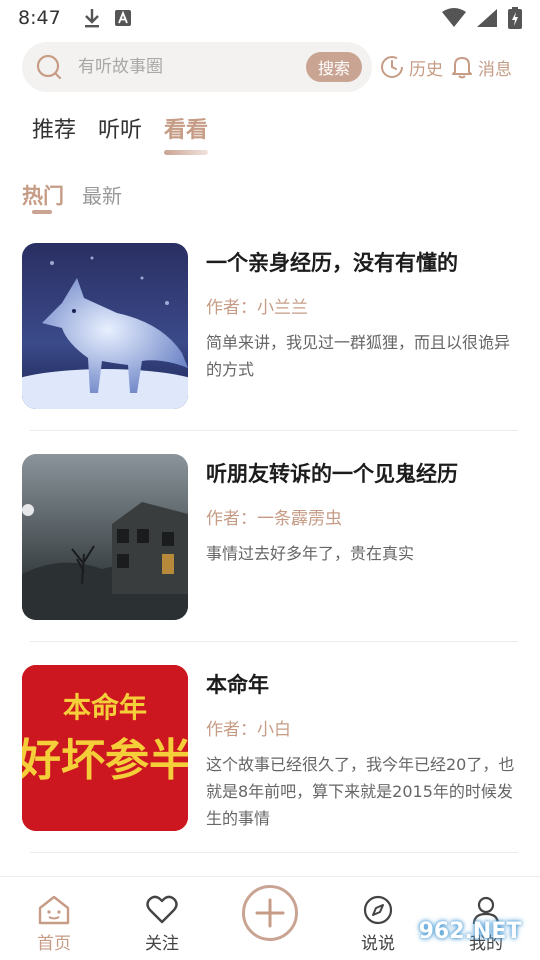 The height and width of the screenshot is (960, 540). What do you see at coordinates (54, 944) in the screenshot?
I see `nav-home-label: 首页` at bounding box center [54, 944].